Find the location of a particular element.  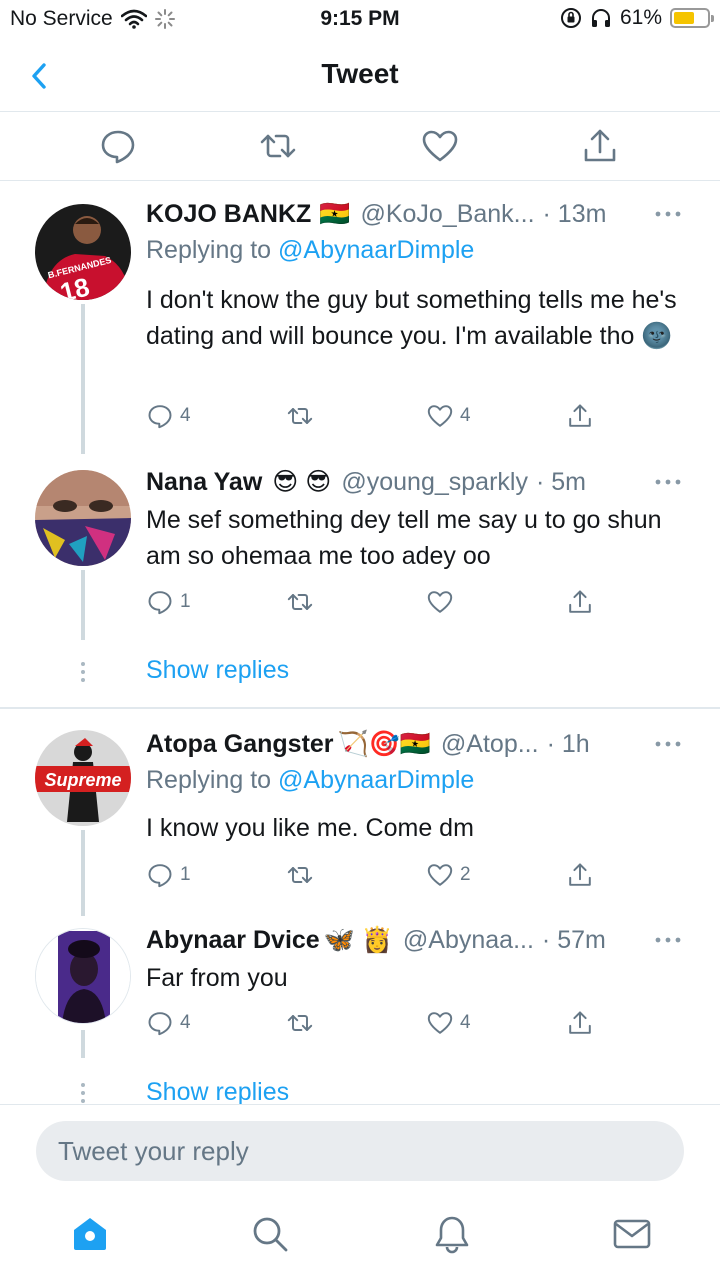

divider is located at coordinates (360, 708).